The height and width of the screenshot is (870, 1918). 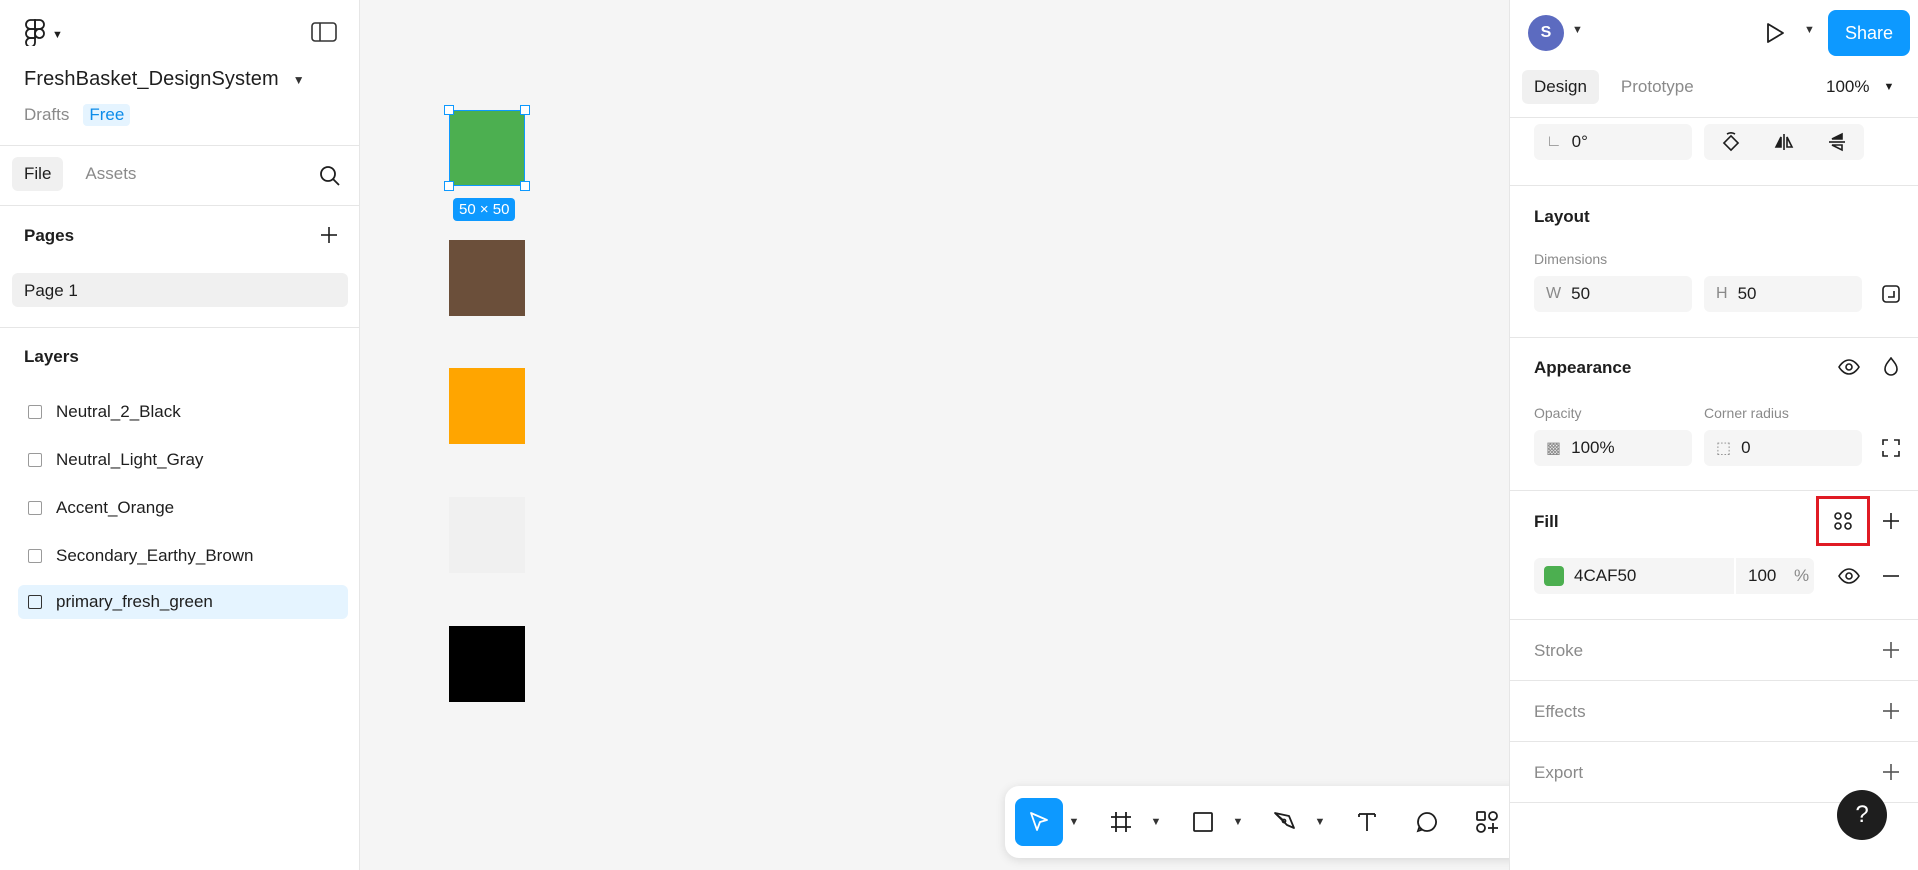 I want to click on layout-heading: Layout, so click(x=1562, y=216).